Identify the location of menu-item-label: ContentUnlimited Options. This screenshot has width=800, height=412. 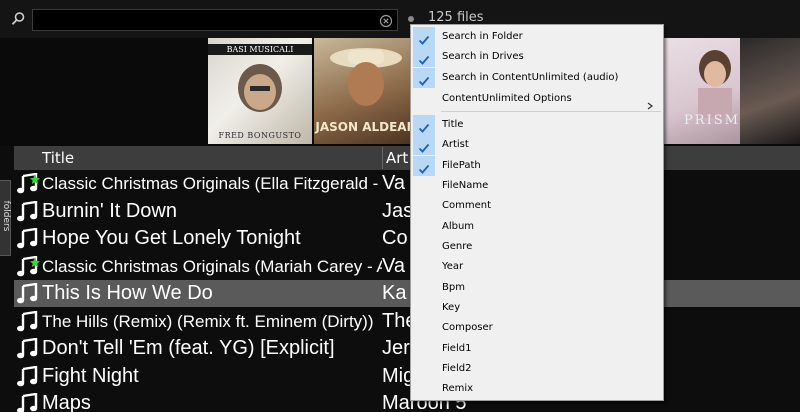
(507, 98).